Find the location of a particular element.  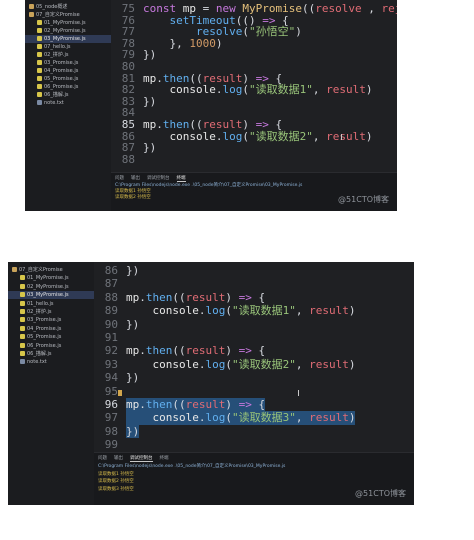

tree-item-label: 03_MyPromise.js is located at coordinates (48, 295).